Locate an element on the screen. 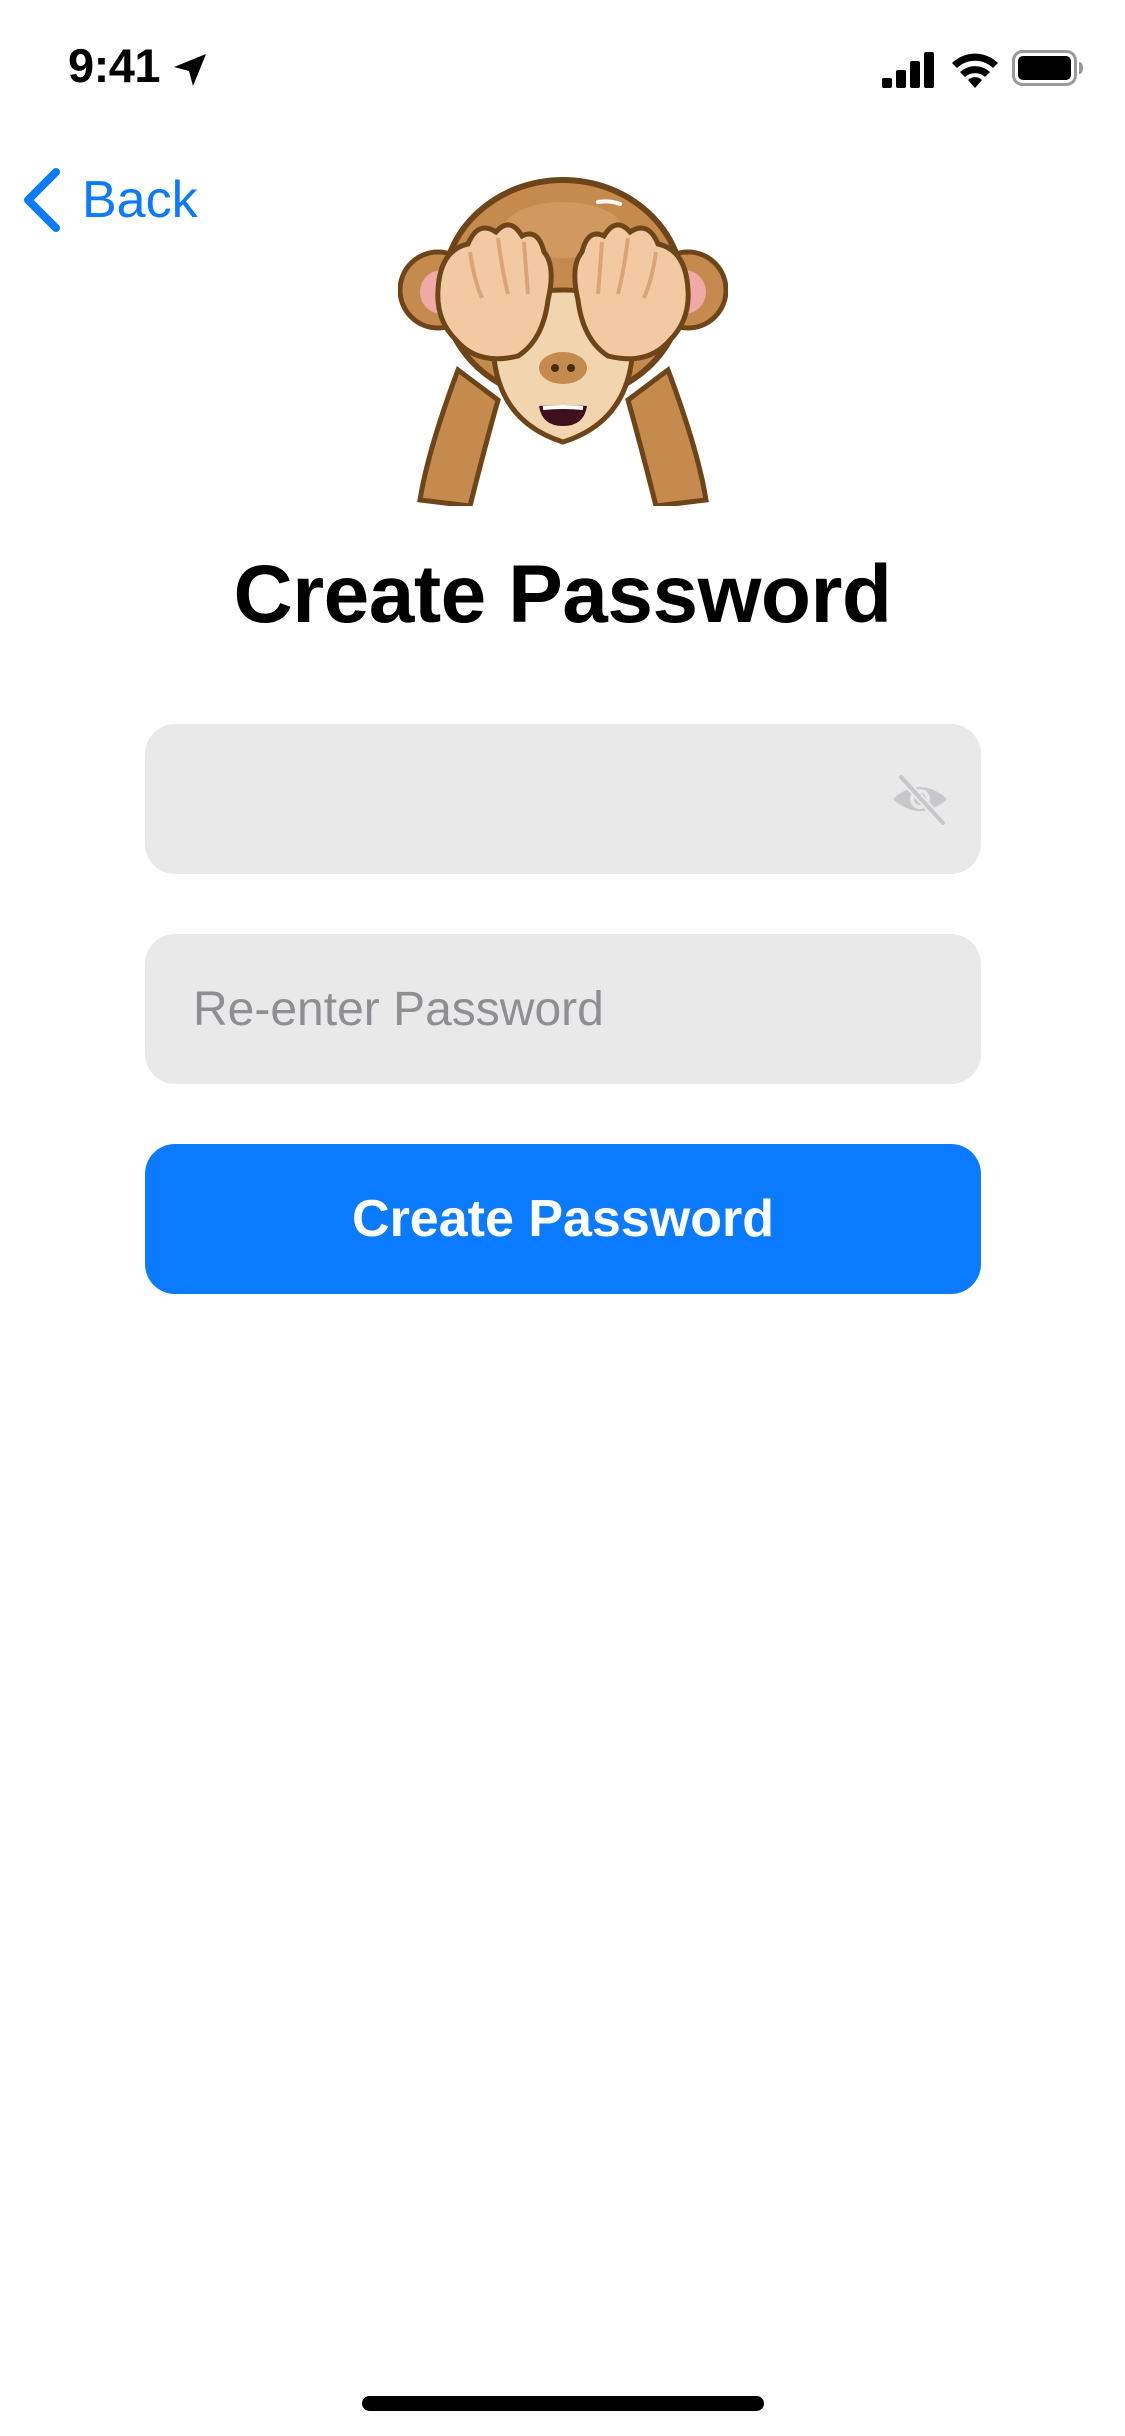 The width and height of the screenshot is (1125, 2436). page-title: Create Password is located at coordinates (562, 594).